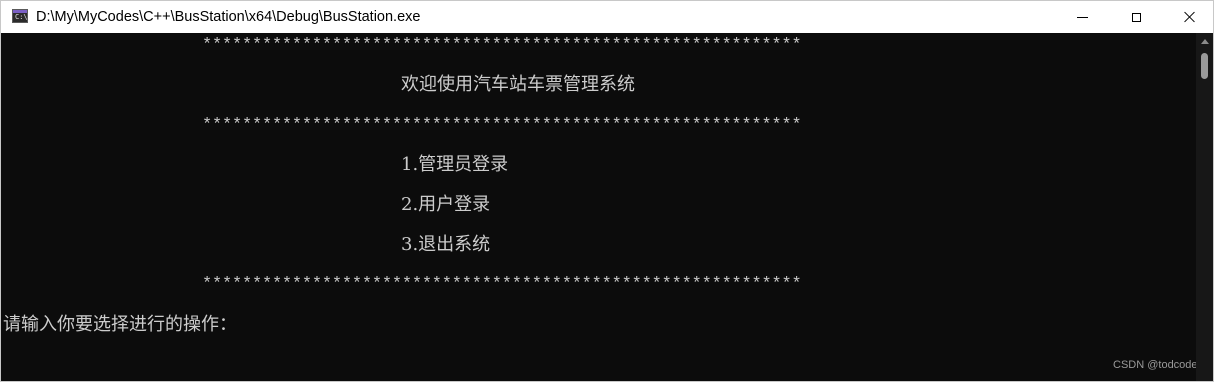  I want to click on maximize-icon, so click(1136, 17).